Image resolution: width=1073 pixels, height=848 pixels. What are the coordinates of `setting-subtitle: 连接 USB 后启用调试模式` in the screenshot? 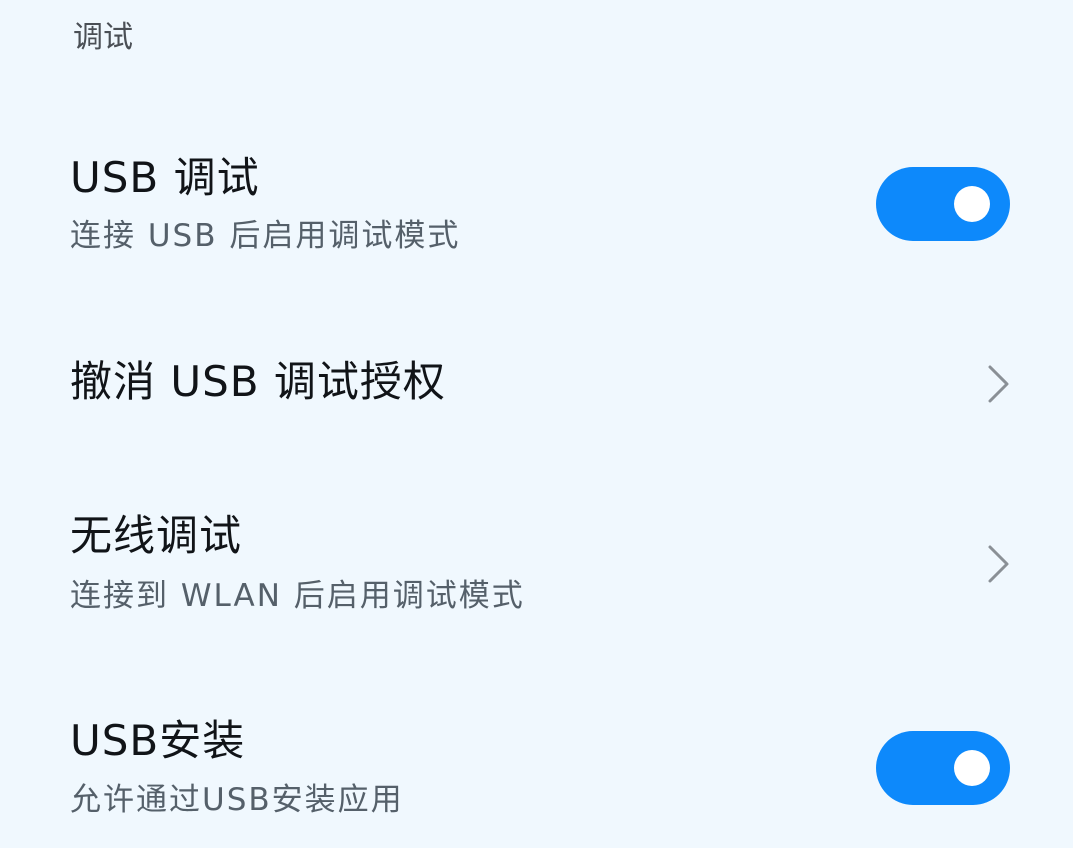 It's located at (265, 236).